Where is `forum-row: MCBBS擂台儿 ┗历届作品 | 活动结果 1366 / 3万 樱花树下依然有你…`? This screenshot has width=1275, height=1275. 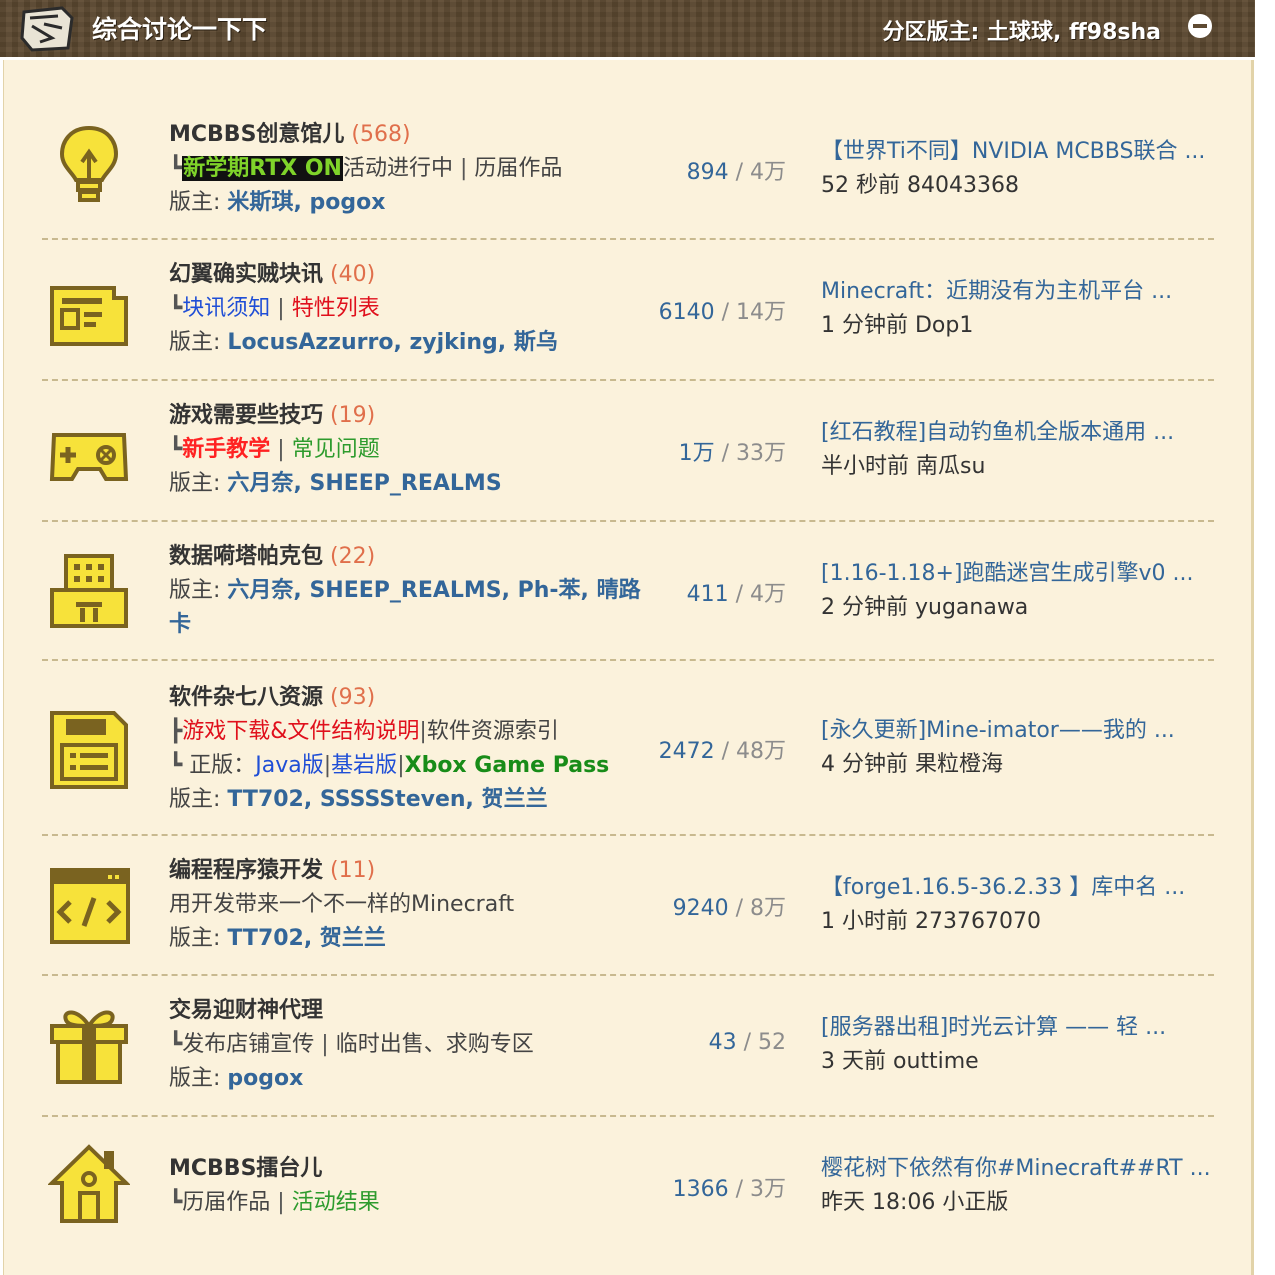
forum-row: MCBBS擂台儿 ┗历届作品 | 活动结果 1366 / 3万 樱花树下依然有你… is located at coordinates (628, 1187).